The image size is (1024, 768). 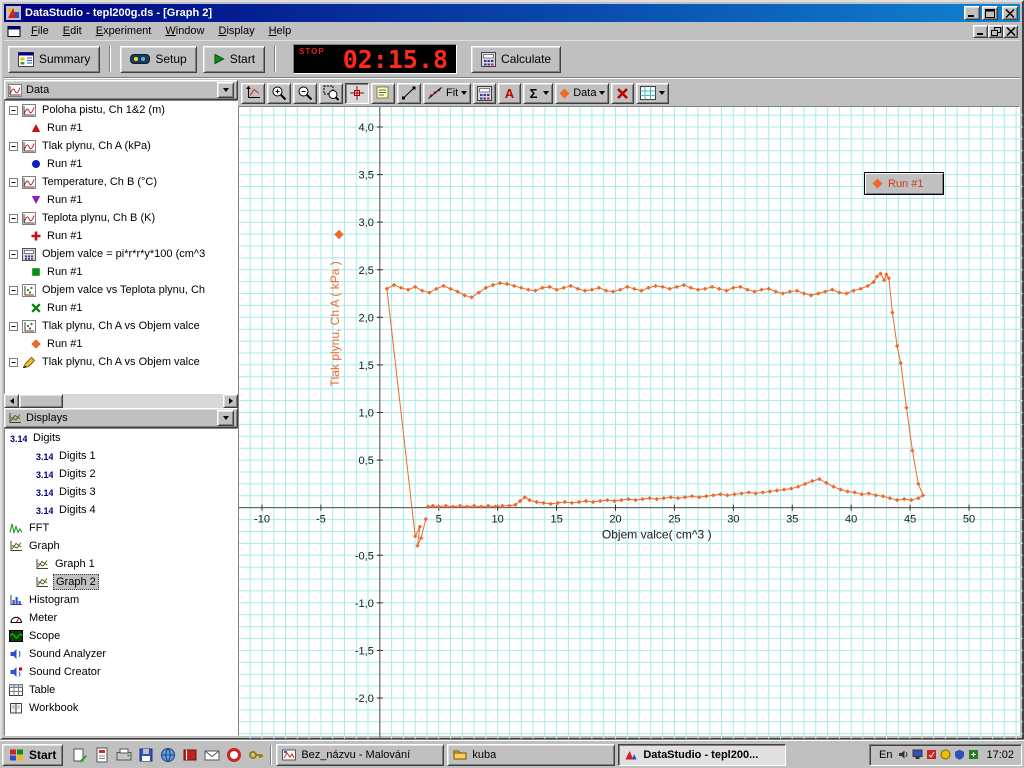 What do you see at coordinates (121, 146) in the screenshot?
I see `data-item: Tlak plynu, Ch A (kPa)` at bounding box center [121, 146].